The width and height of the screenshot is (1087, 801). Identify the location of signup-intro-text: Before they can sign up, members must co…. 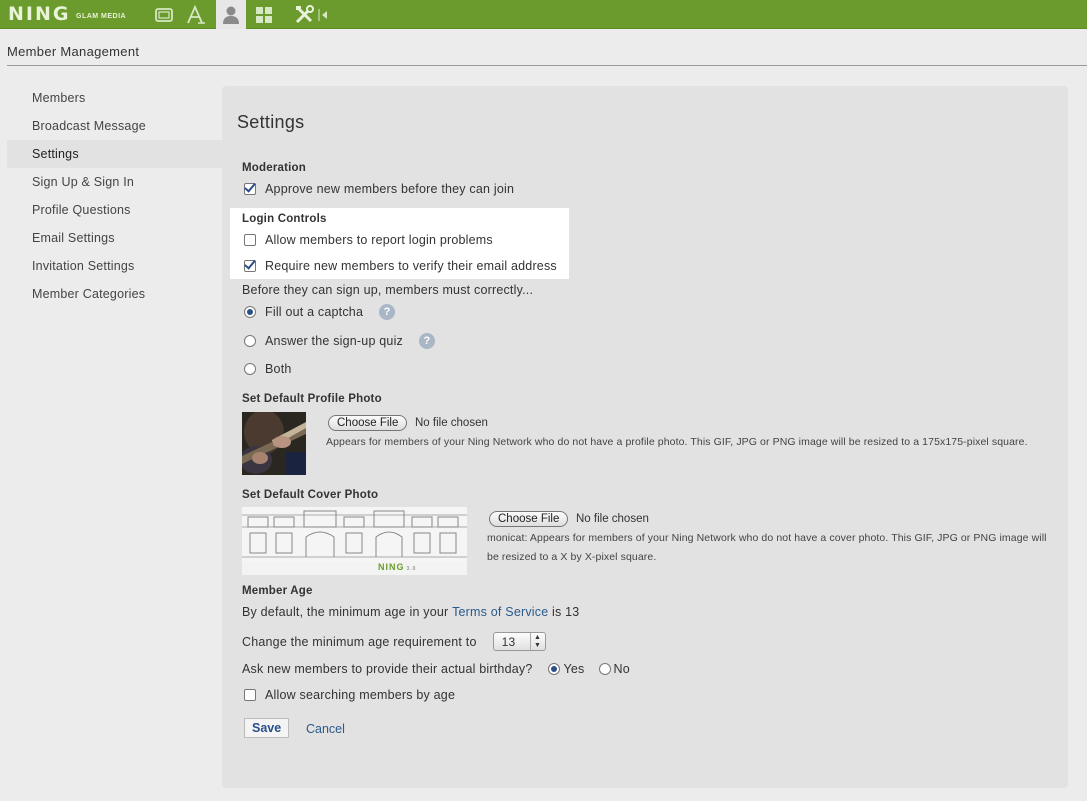
(388, 290).